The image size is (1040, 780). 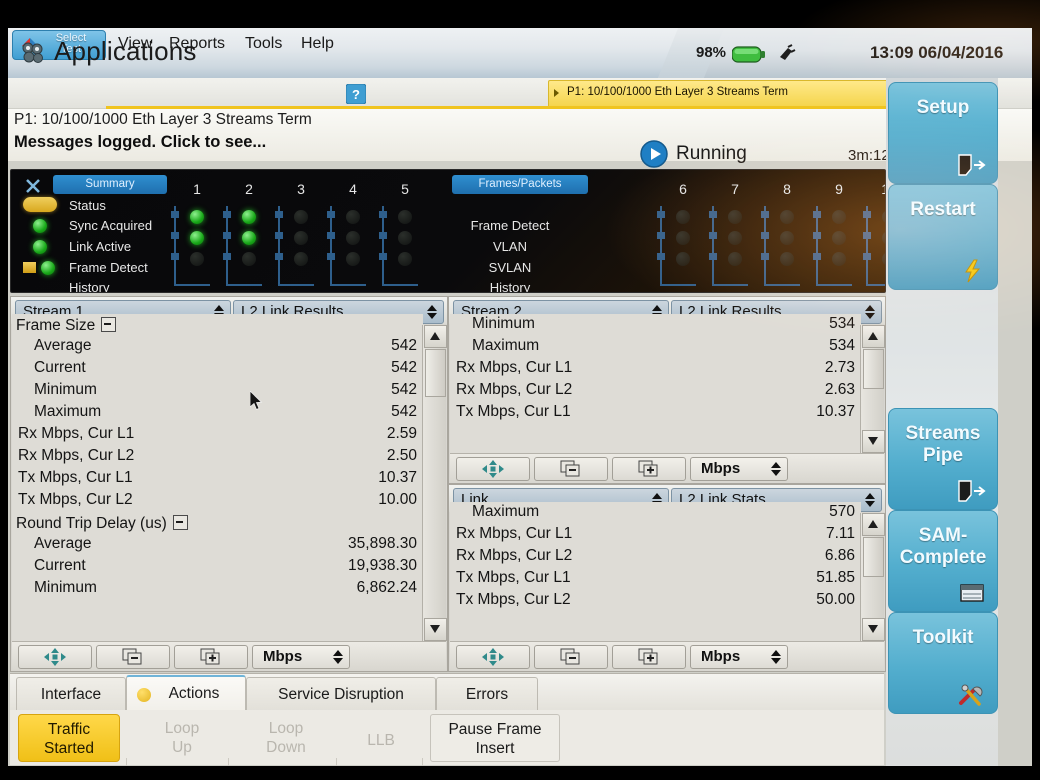 I want to click on led-link-active, so click(x=40, y=247).